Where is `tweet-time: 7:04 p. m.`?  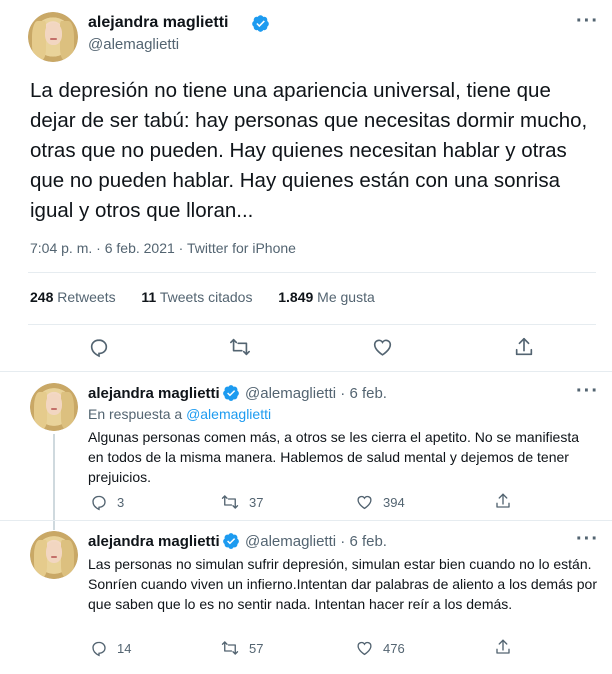
tweet-time: 7:04 p. m. is located at coordinates (61, 248).